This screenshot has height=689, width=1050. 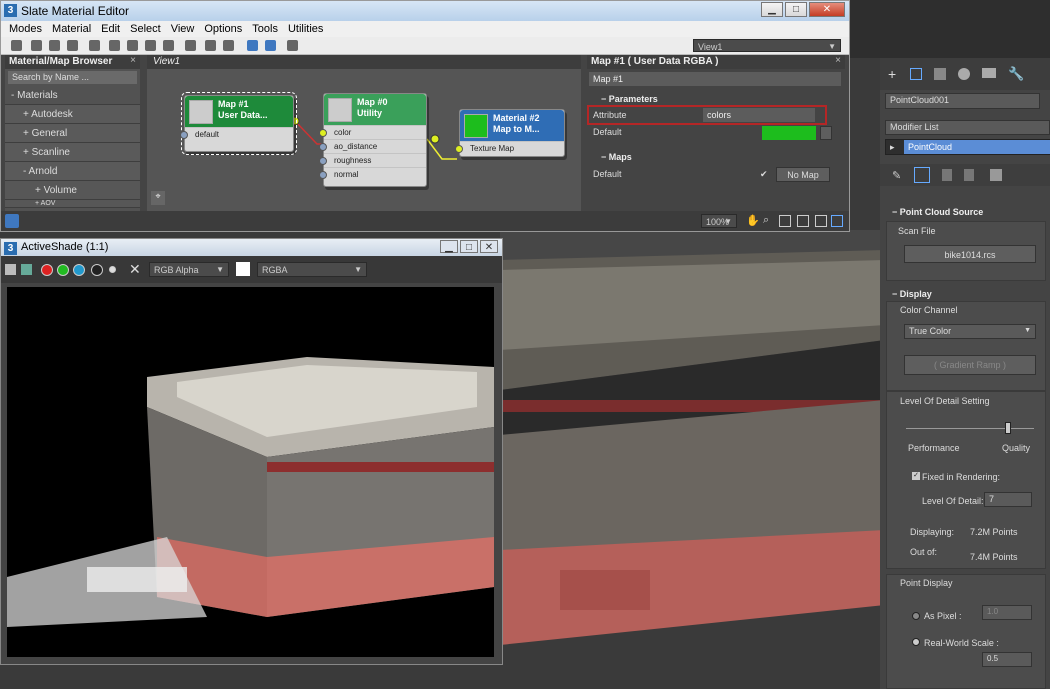 I want to click on menu-view: View, so click(x=183, y=30).